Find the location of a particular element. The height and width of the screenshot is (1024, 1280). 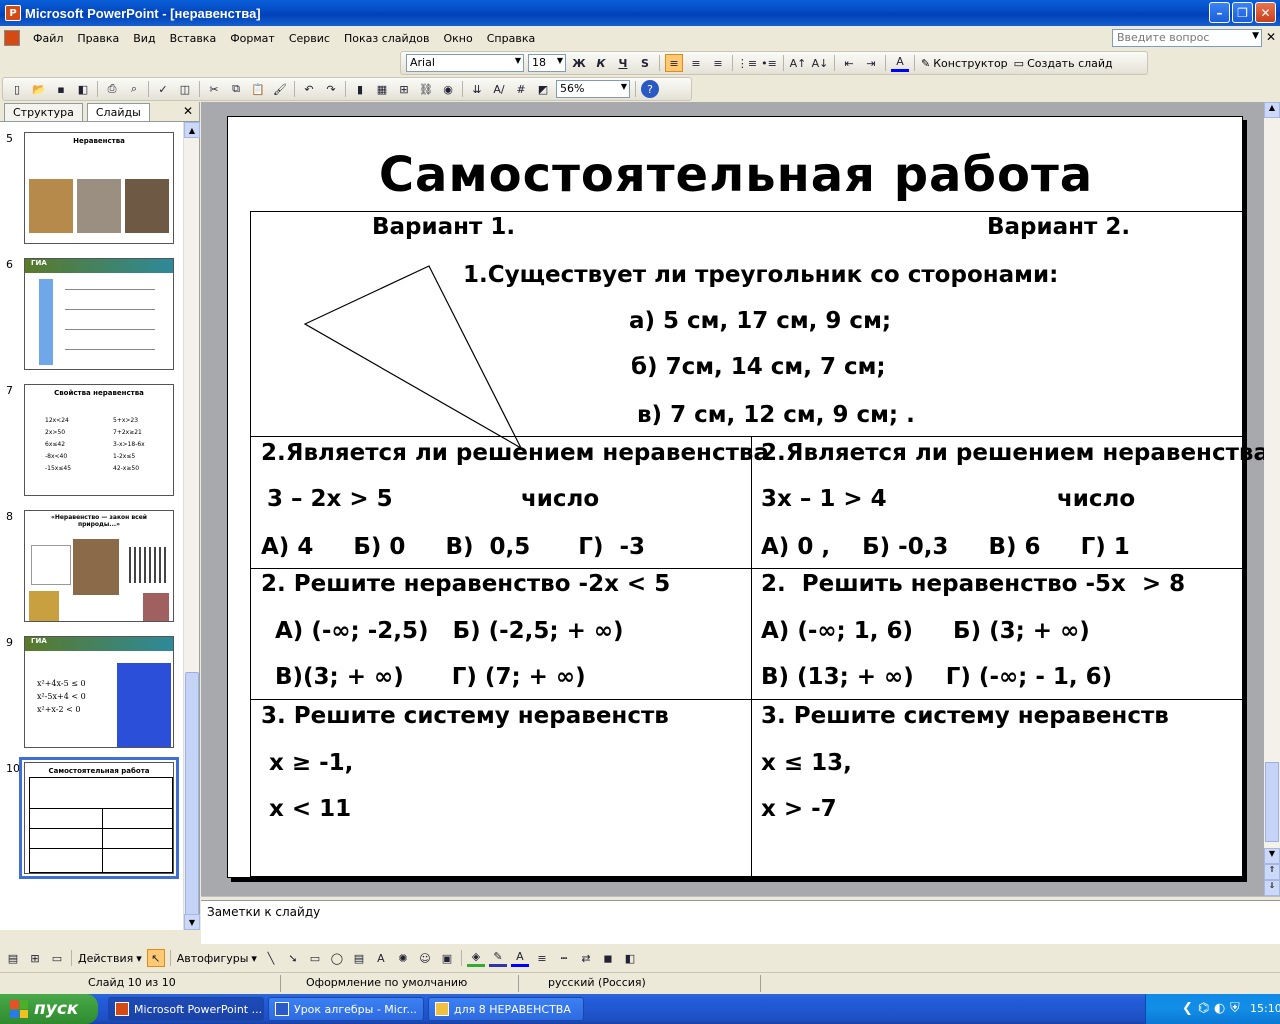

close-button: ✕ is located at coordinates (1265, 12).